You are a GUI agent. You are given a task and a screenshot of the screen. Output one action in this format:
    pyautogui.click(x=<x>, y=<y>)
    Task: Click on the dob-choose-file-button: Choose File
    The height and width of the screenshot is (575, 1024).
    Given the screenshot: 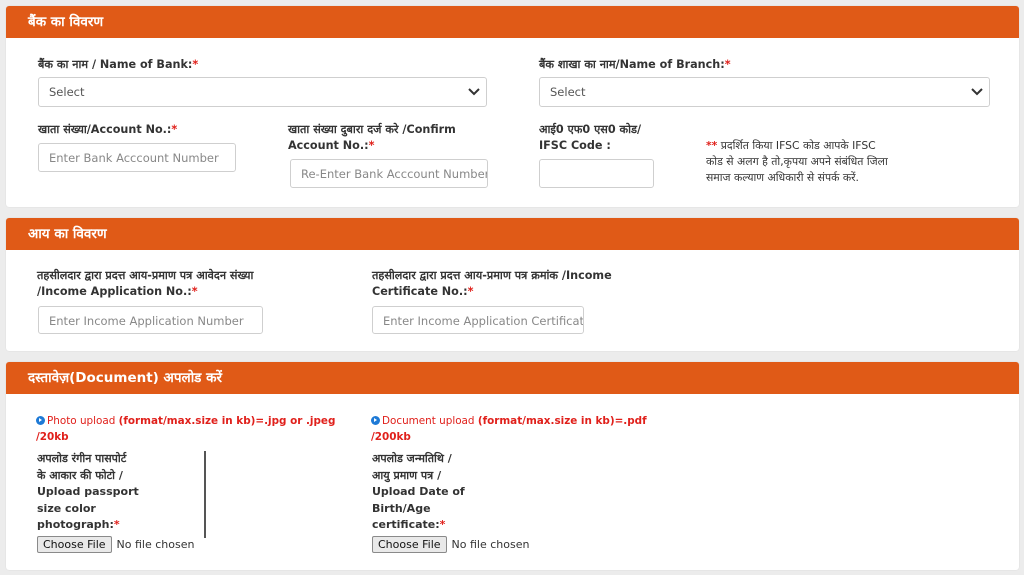 What is the action you would take?
    pyautogui.click(x=409, y=544)
    